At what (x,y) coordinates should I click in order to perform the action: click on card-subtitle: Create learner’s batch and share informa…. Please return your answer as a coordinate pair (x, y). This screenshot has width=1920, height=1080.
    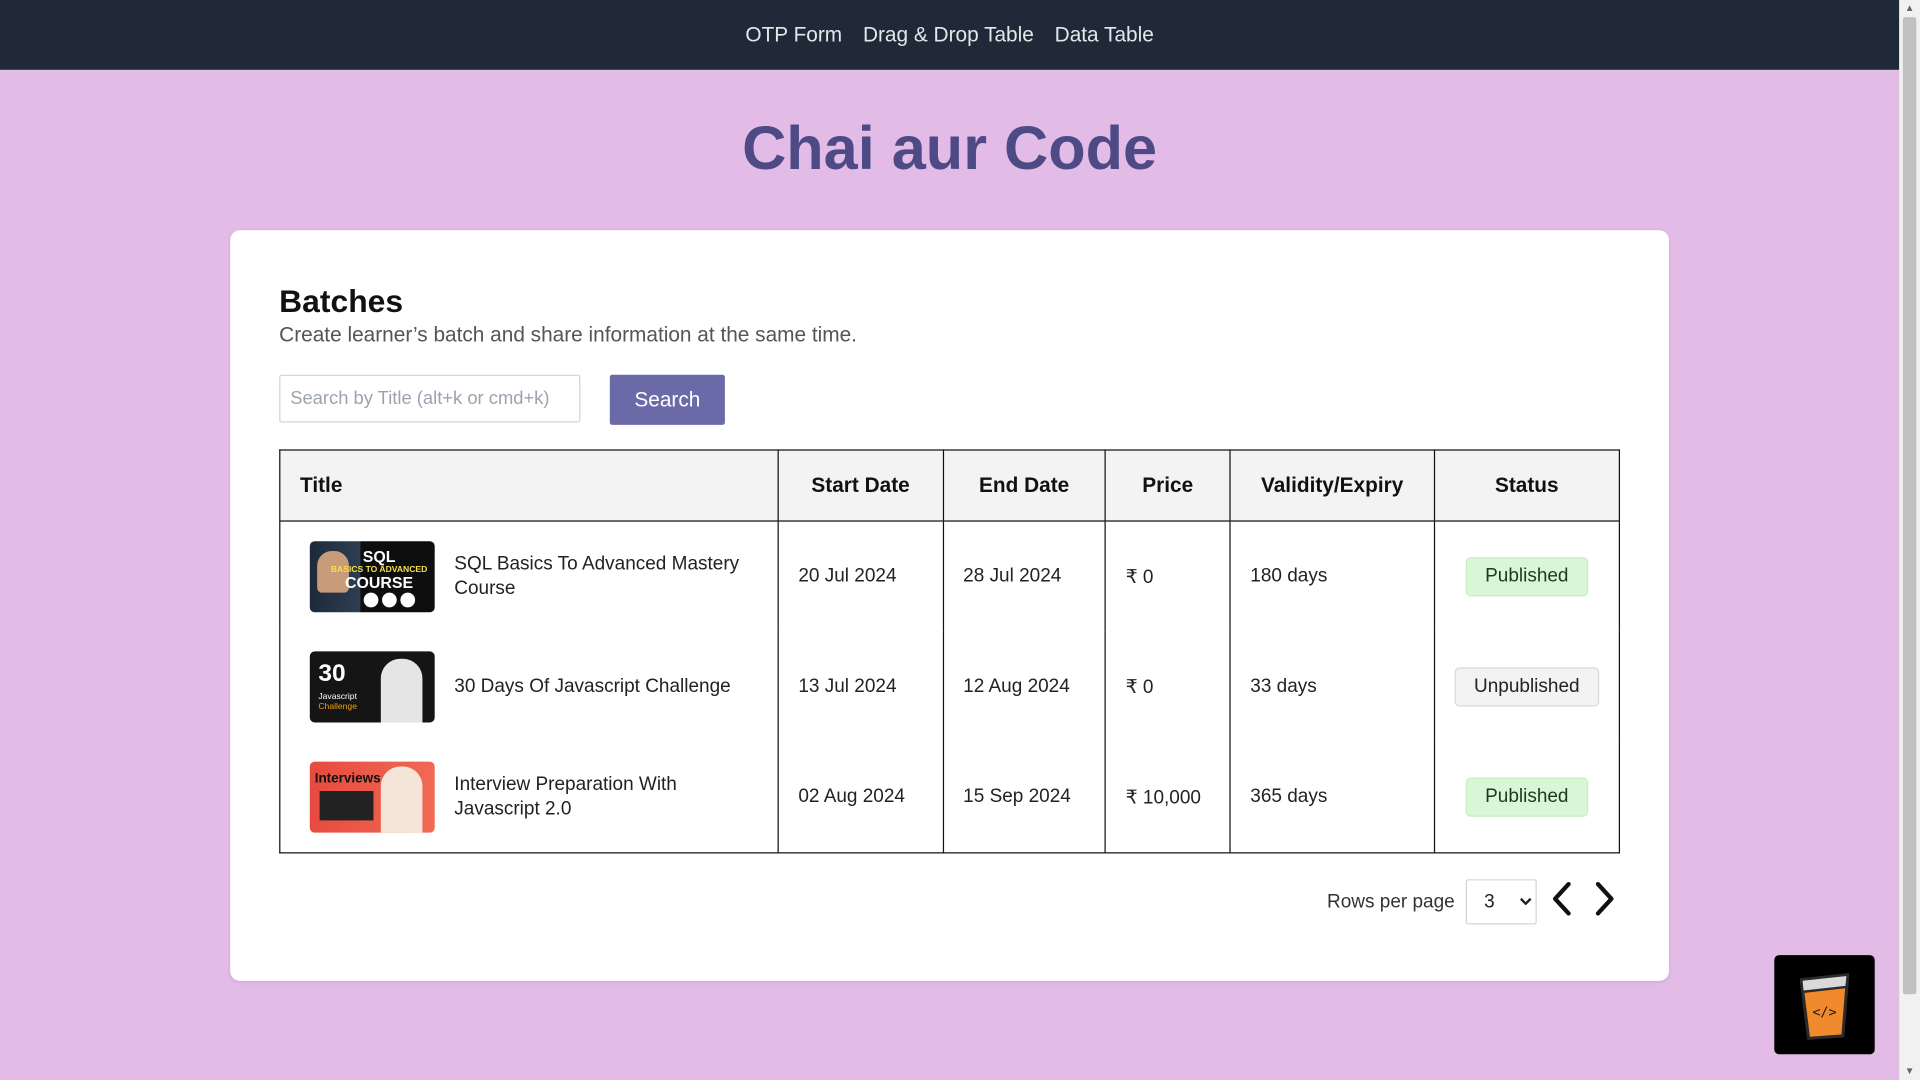
    Looking at the image, I should click on (568, 335).